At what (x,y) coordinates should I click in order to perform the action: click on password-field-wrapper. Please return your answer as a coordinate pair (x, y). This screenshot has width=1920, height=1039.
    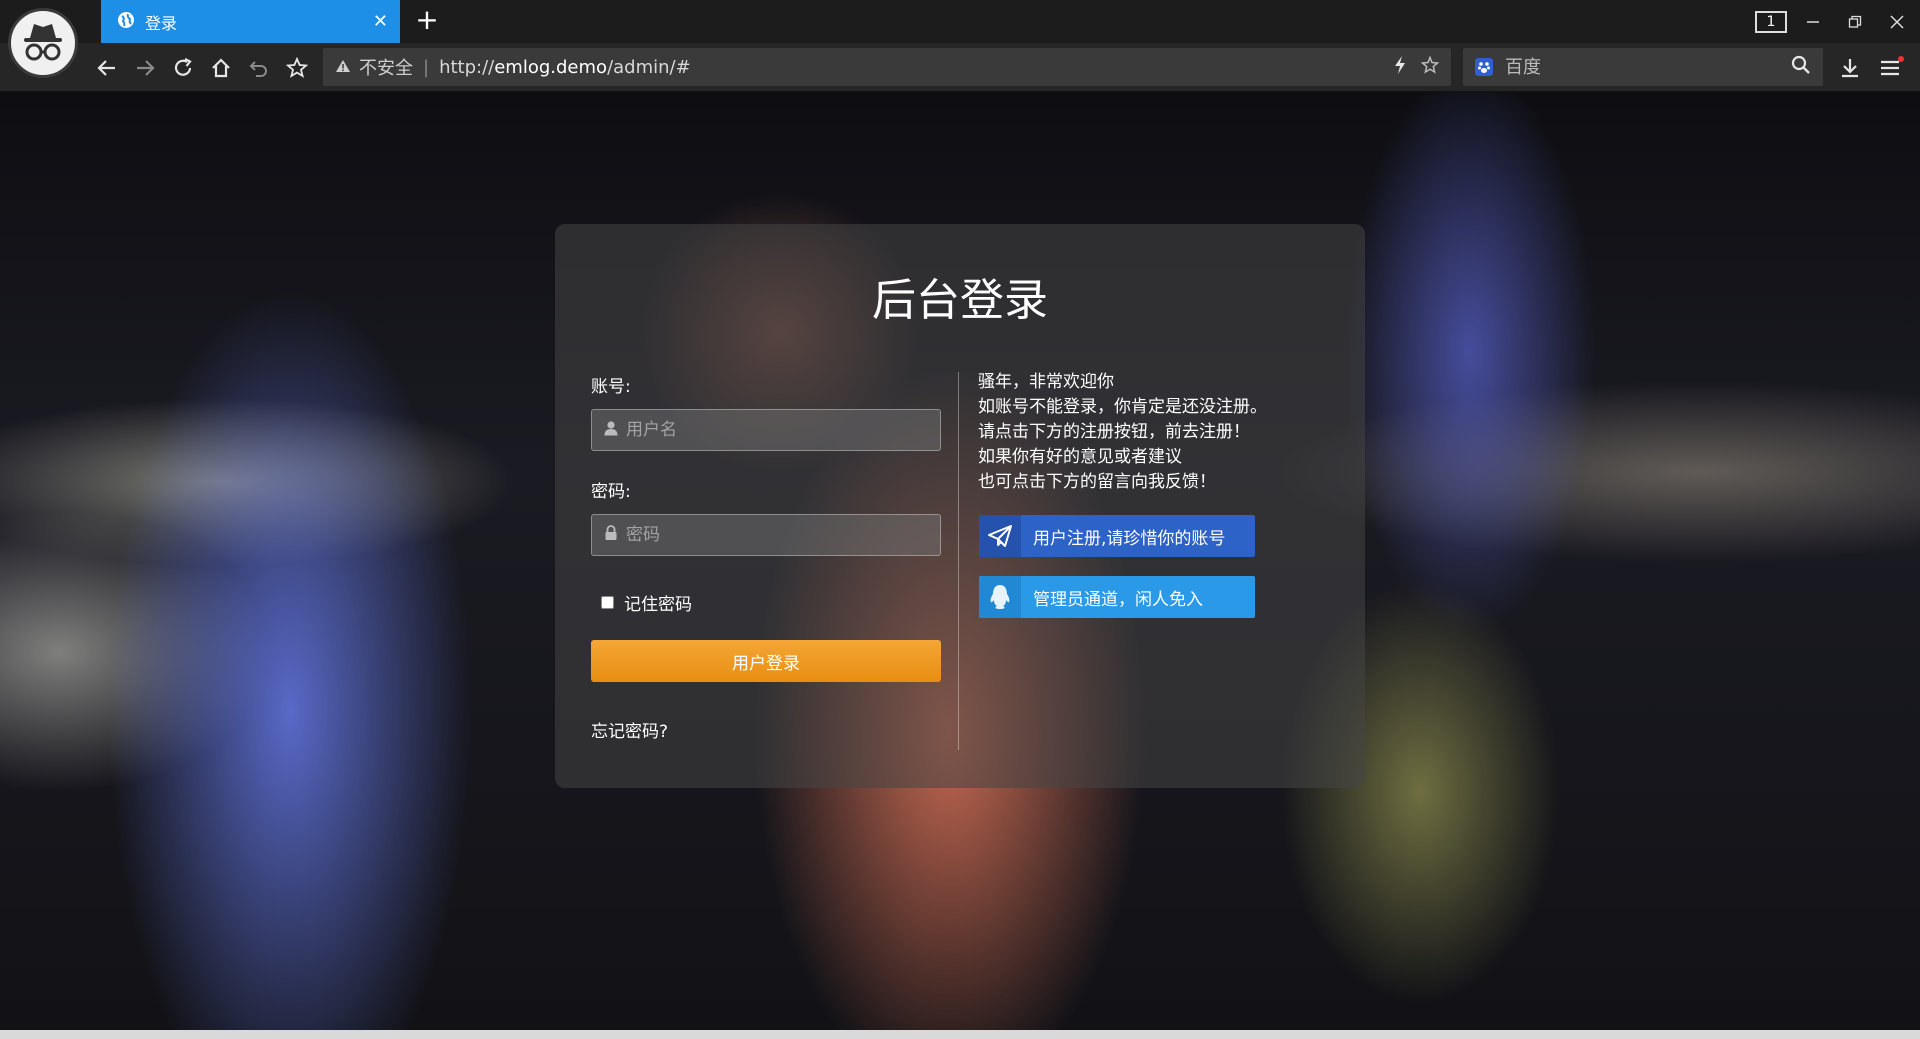
    Looking at the image, I should click on (766, 535).